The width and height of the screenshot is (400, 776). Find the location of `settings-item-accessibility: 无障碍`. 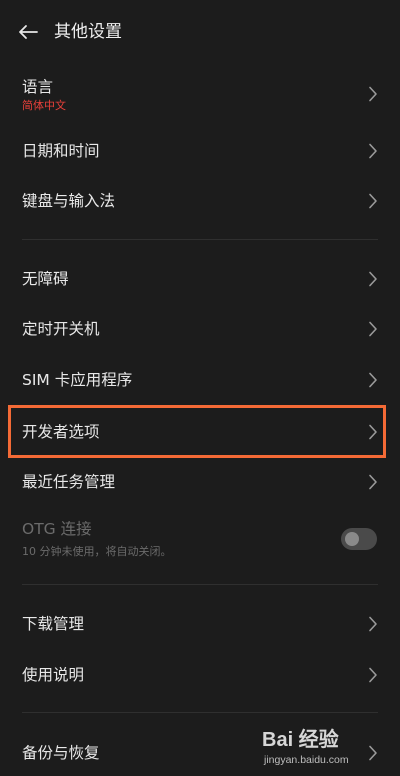

settings-item-accessibility: 无障碍 is located at coordinates (200, 279).